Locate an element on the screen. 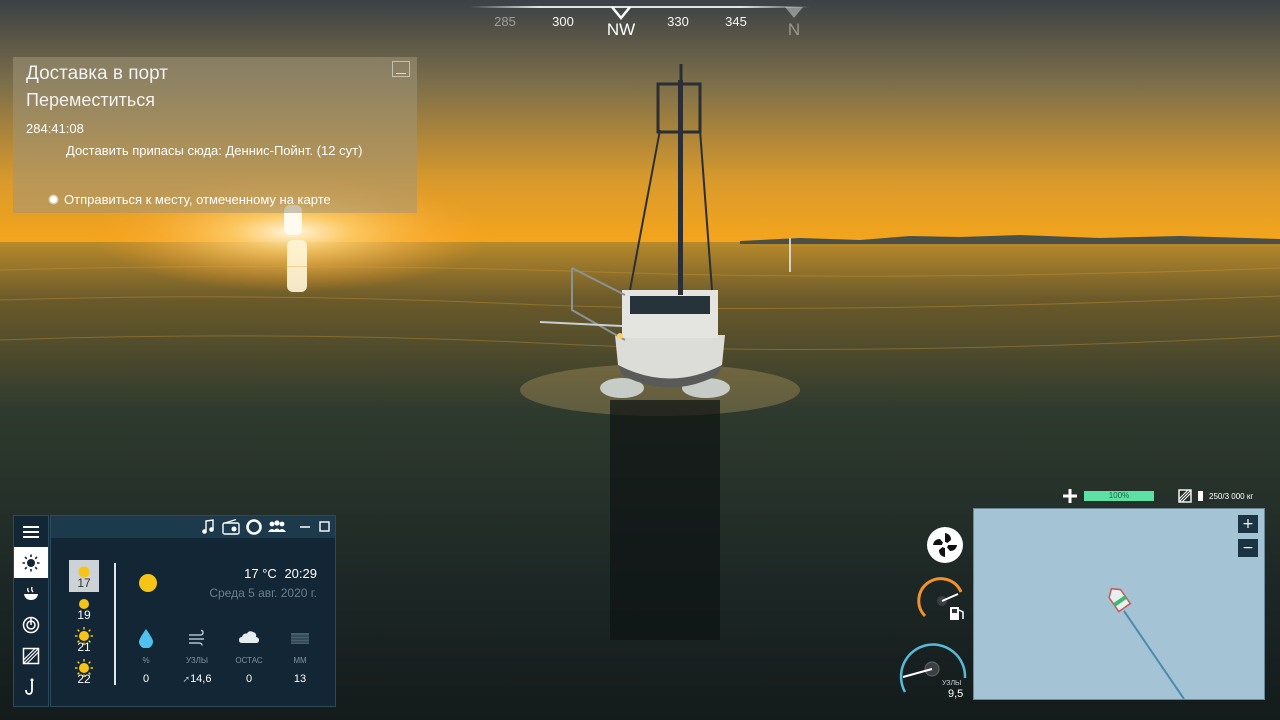 This screenshot has width=1280, height=720. speed-value: 9,5 is located at coordinates (956, 694).